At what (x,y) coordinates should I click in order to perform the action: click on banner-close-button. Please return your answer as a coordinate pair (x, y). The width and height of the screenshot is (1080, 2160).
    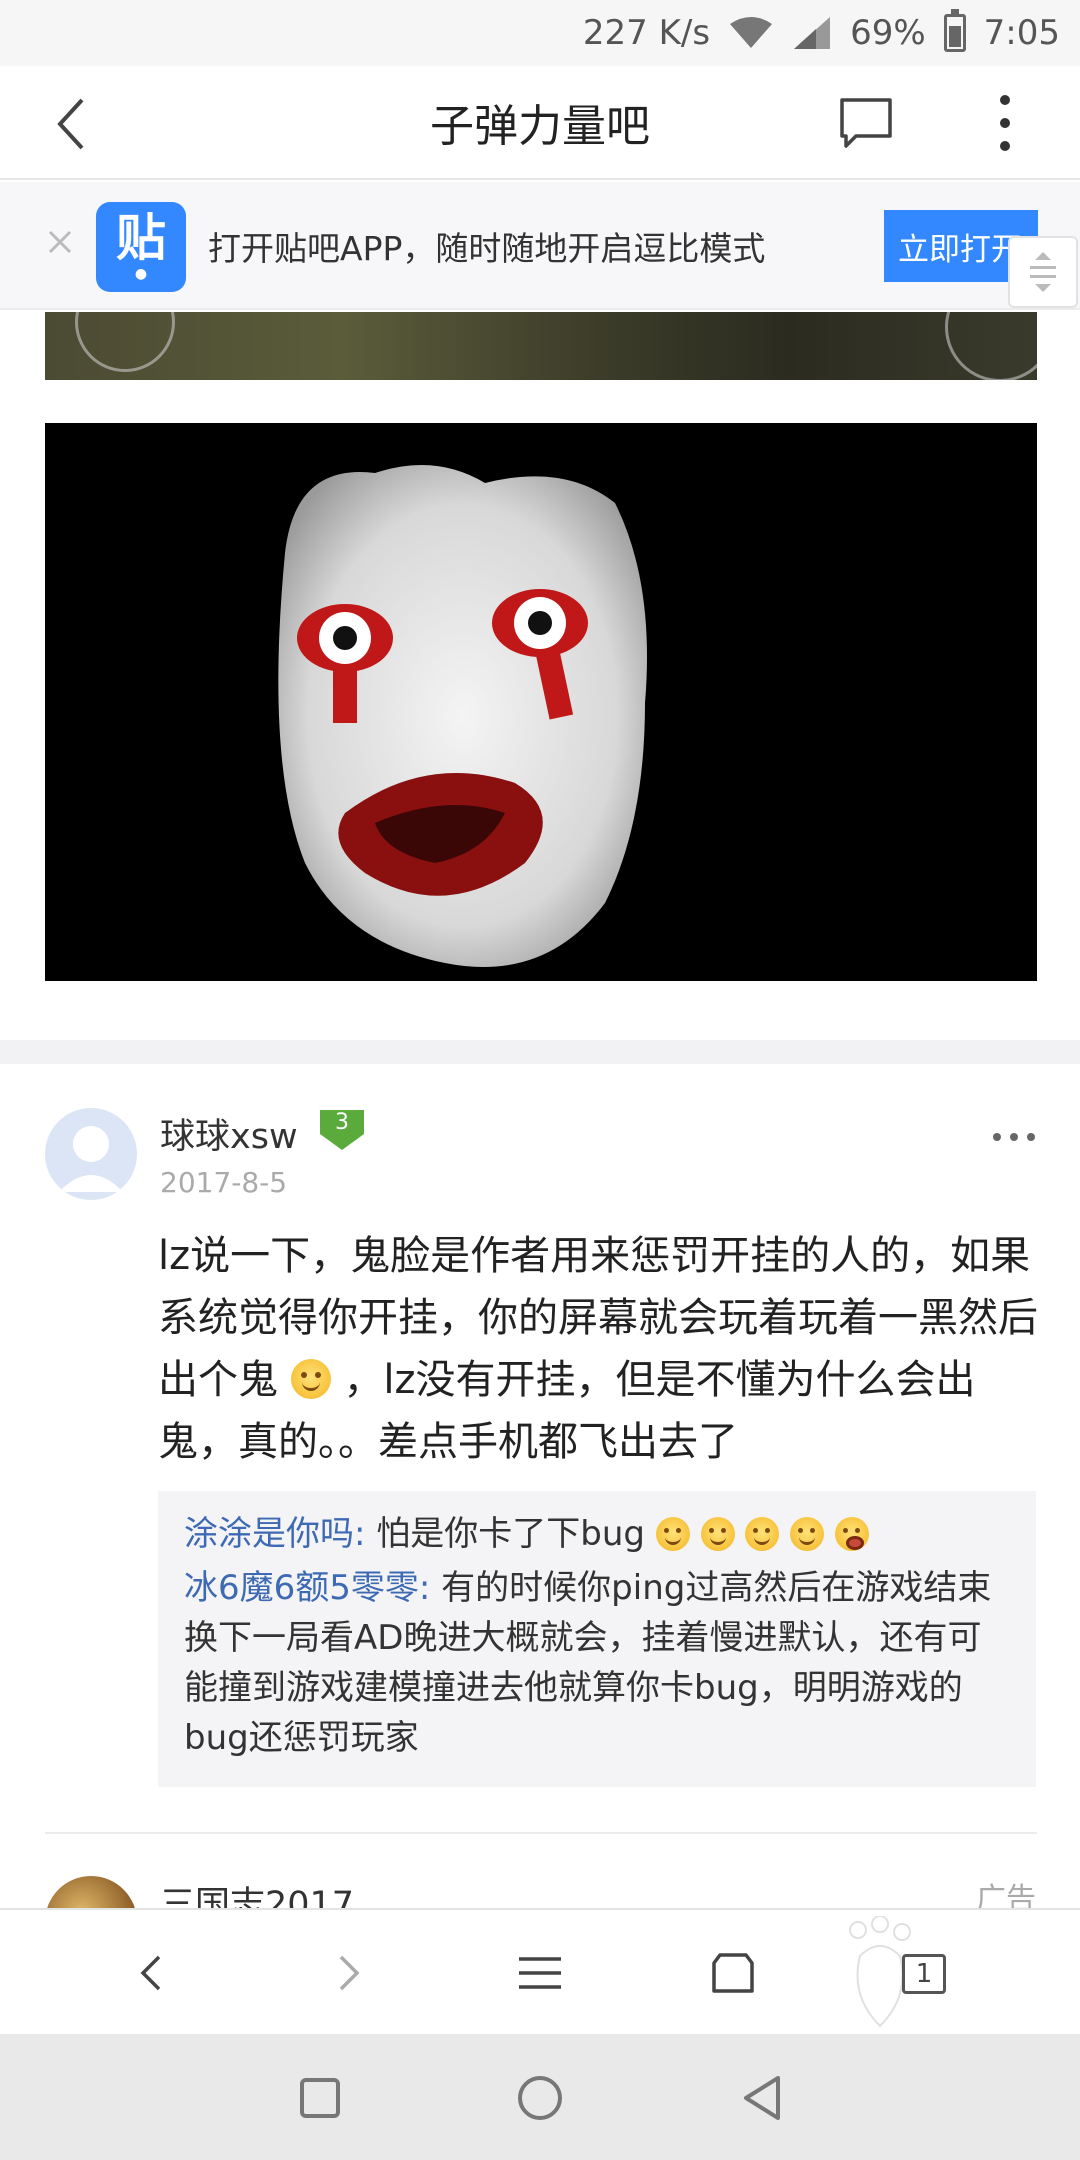
    Looking at the image, I should click on (60, 242).